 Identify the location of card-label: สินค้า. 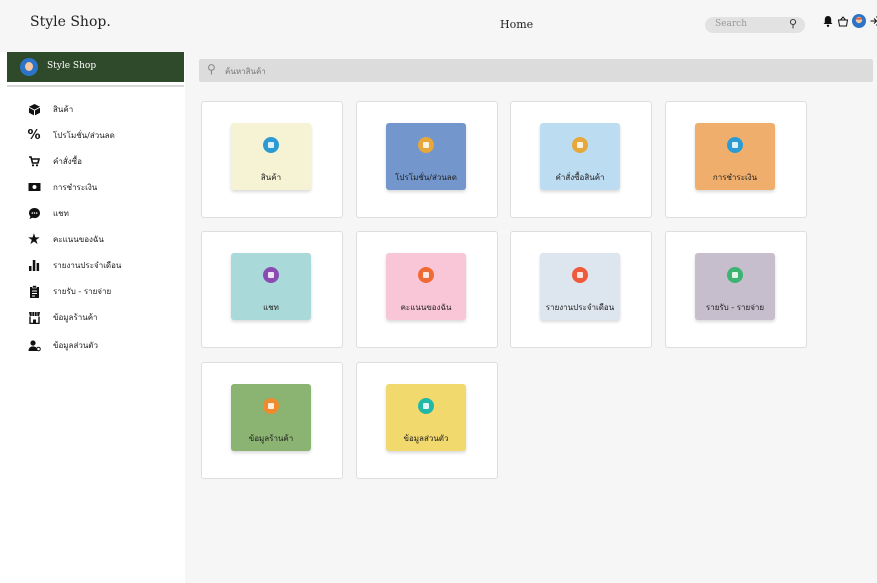
(271, 177).